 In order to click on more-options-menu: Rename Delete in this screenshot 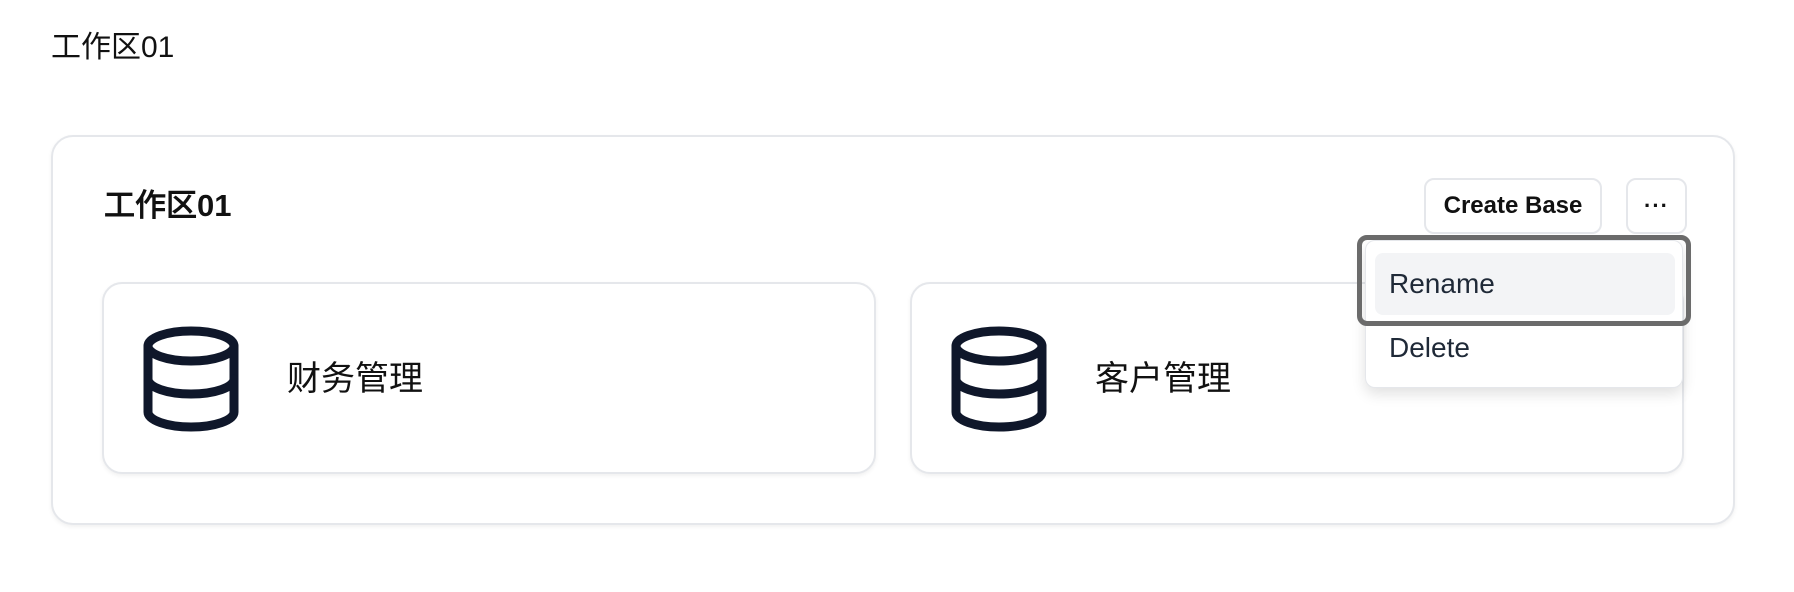, I will do `click(1524, 314)`.